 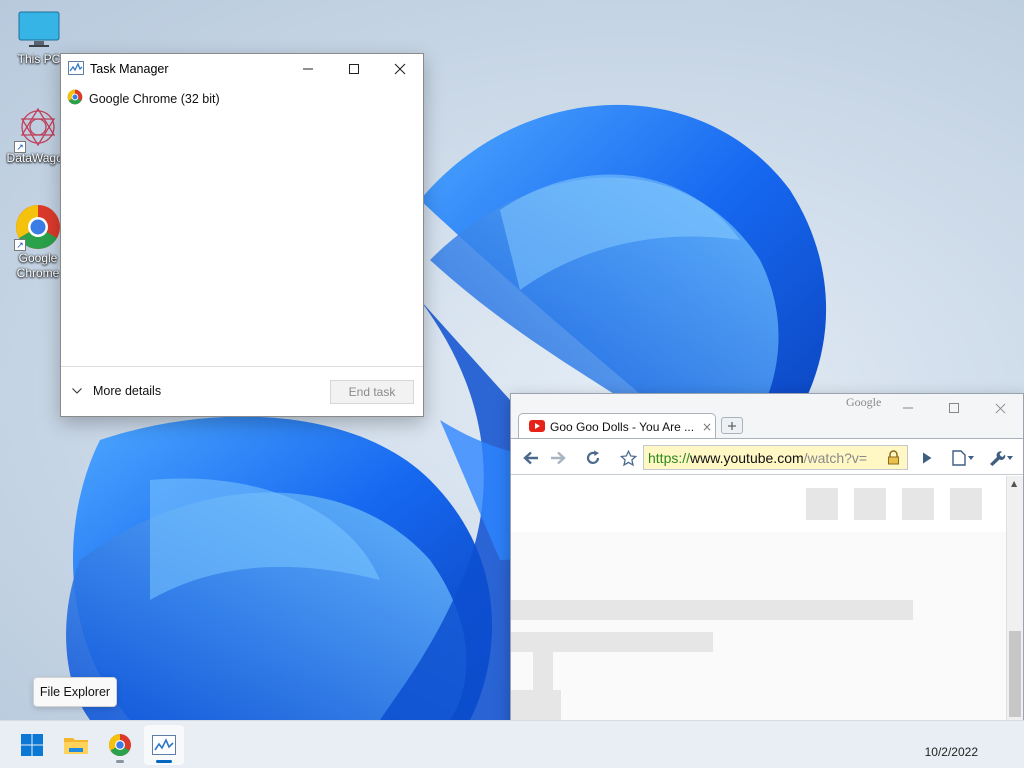 I want to click on page-menu-button, so click(x=963, y=458).